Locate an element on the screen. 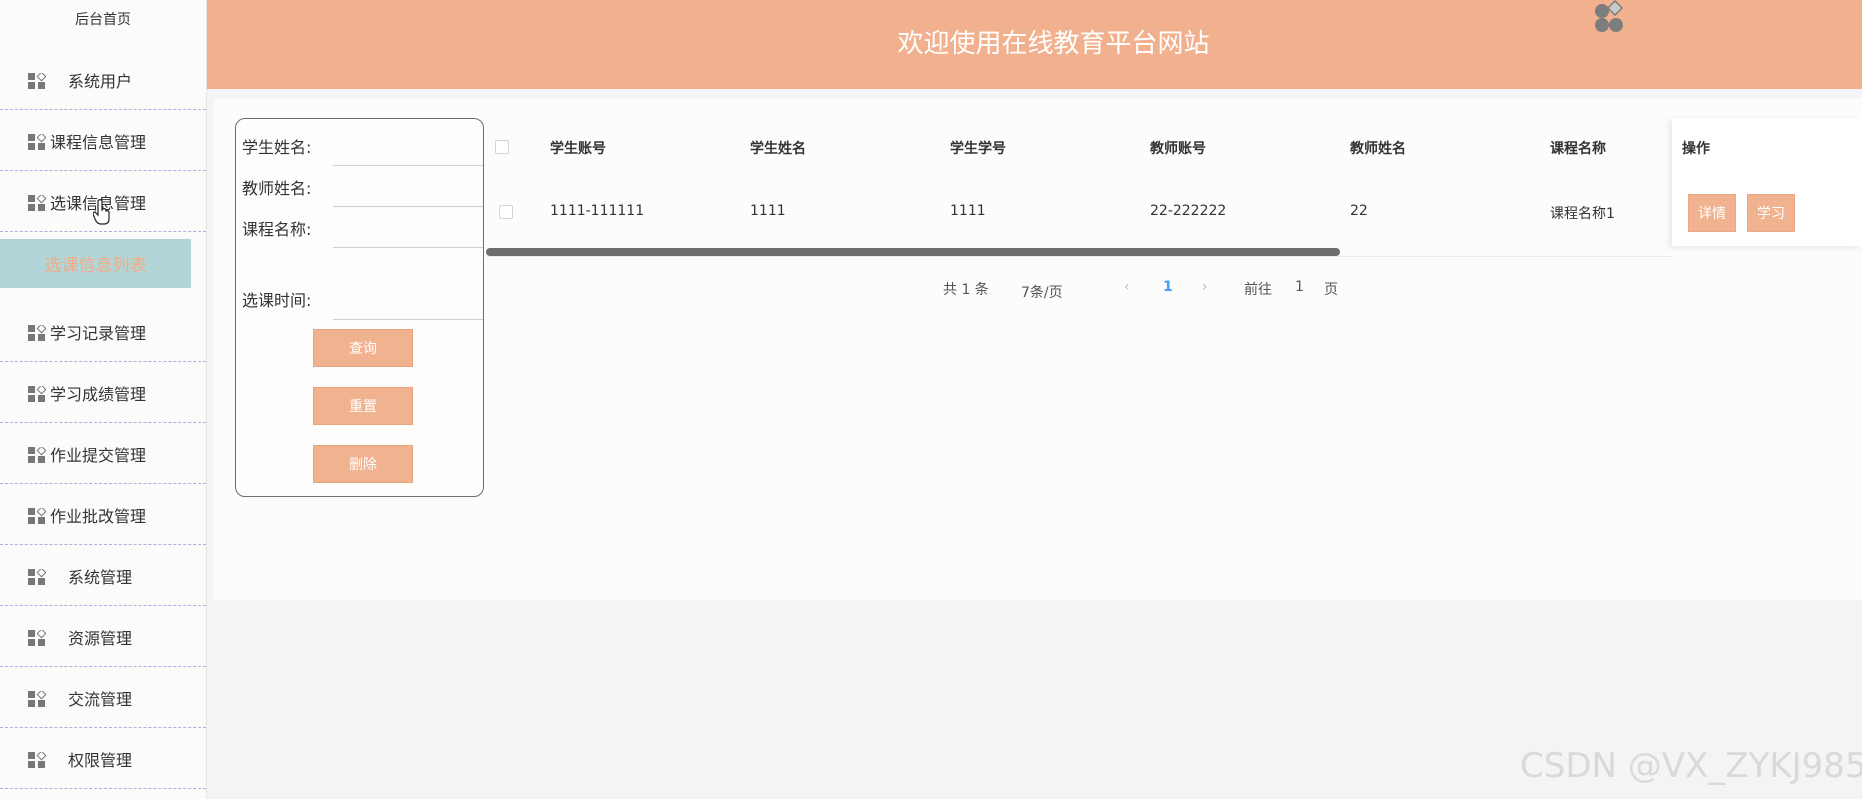 Image resolution: width=1862 pixels, height=799 pixels. page-suffix: 页 is located at coordinates (1331, 290).